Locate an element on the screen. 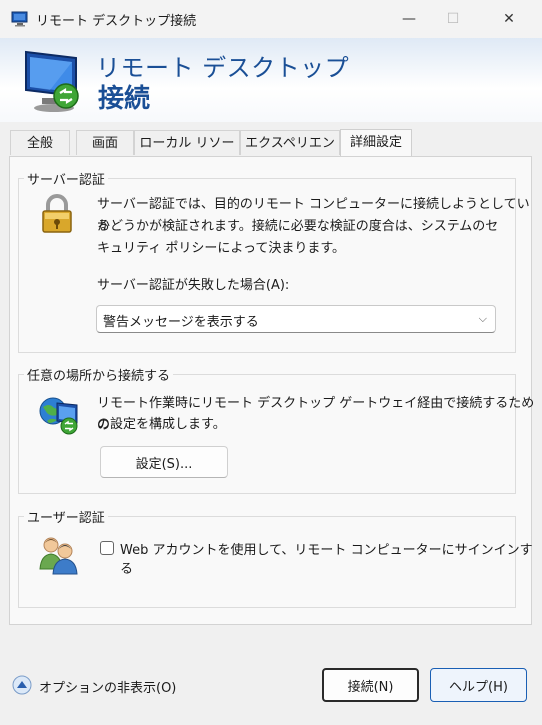  window-title: リモート デスクトップ接続 is located at coordinates (116, 21).